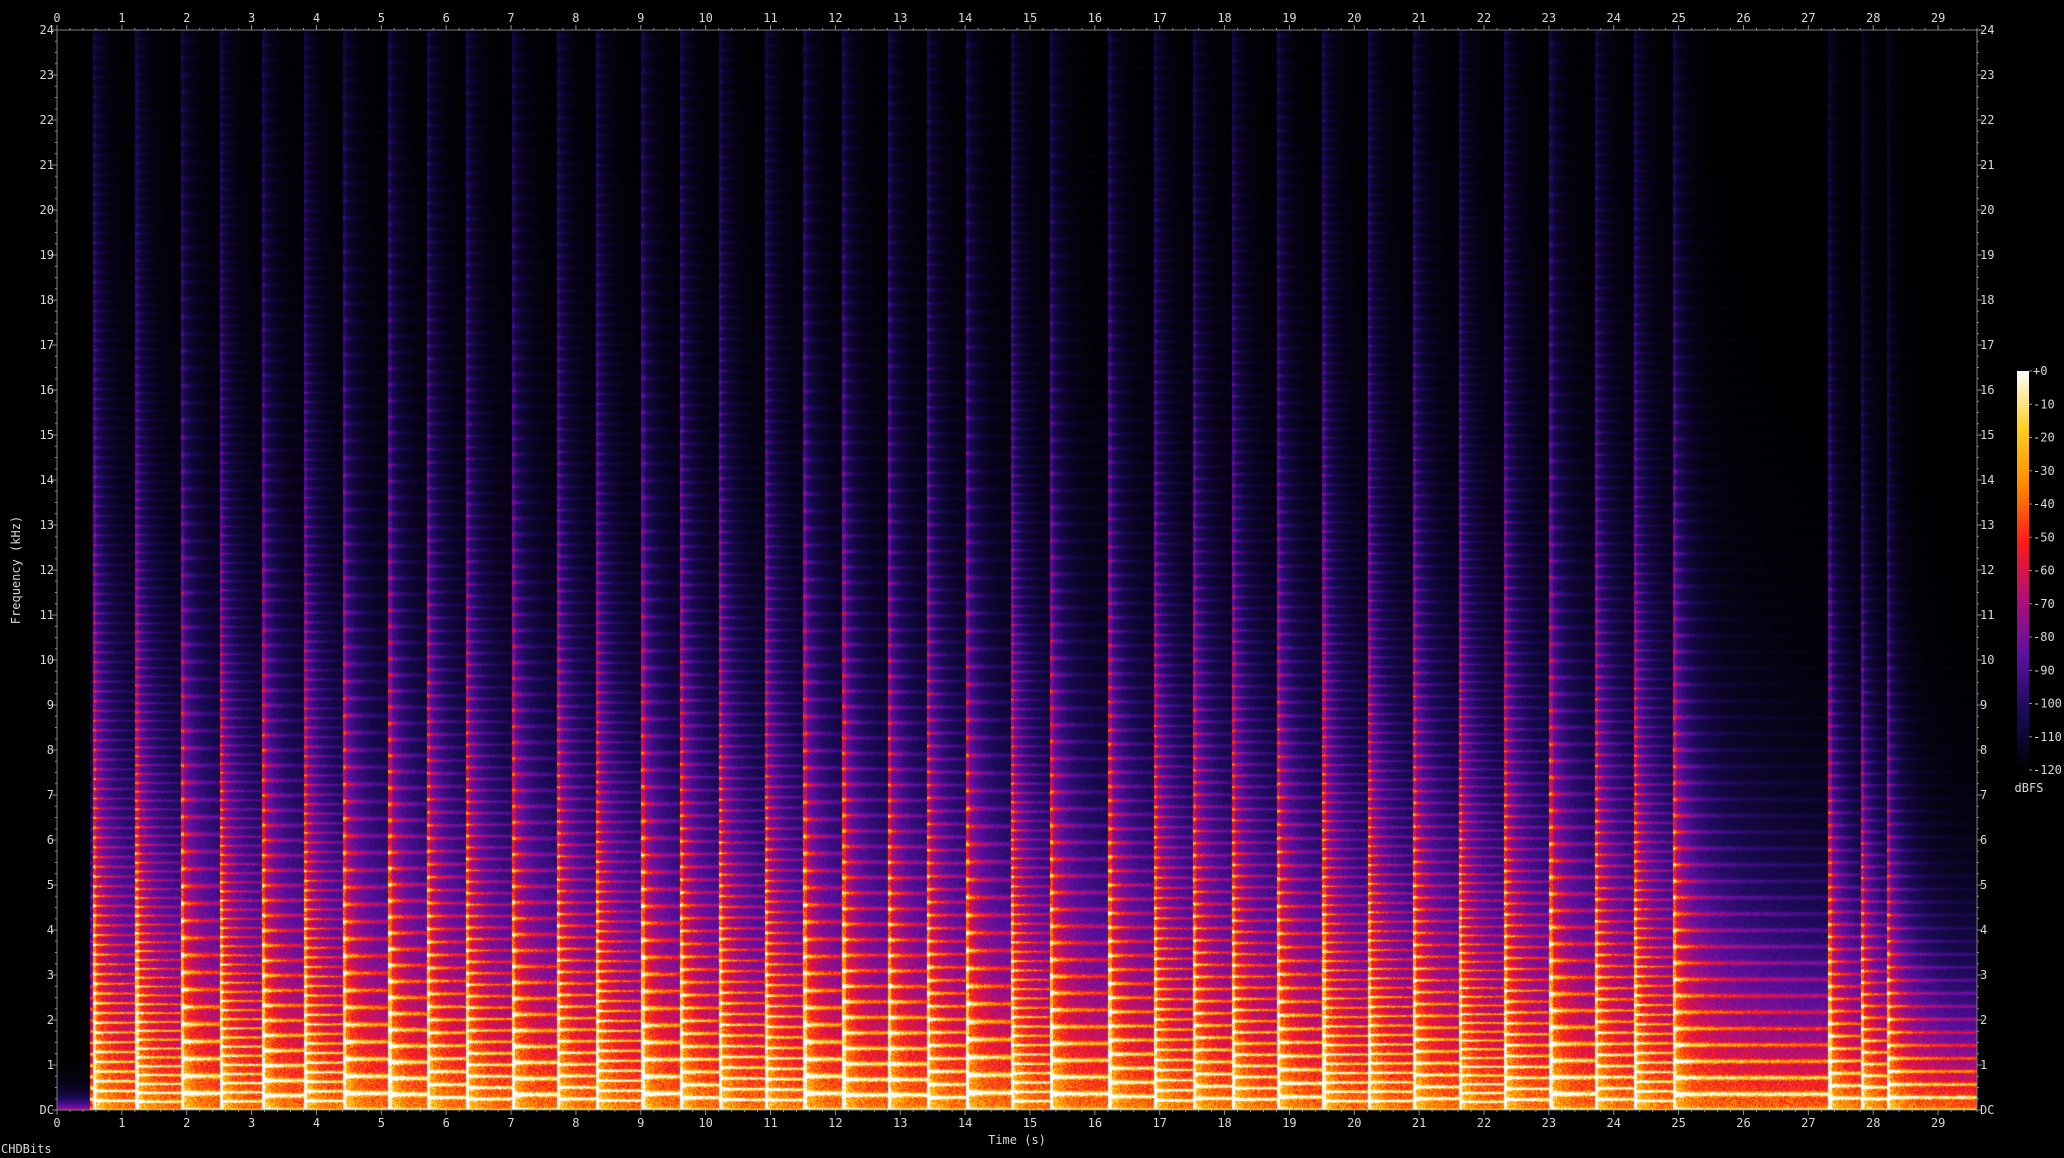 The height and width of the screenshot is (1158, 2064). What do you see at coordinates (316, 1123) in the screenshot?
I see `x-tick-label-bottom: 4` at bounding box center [316, 1123].